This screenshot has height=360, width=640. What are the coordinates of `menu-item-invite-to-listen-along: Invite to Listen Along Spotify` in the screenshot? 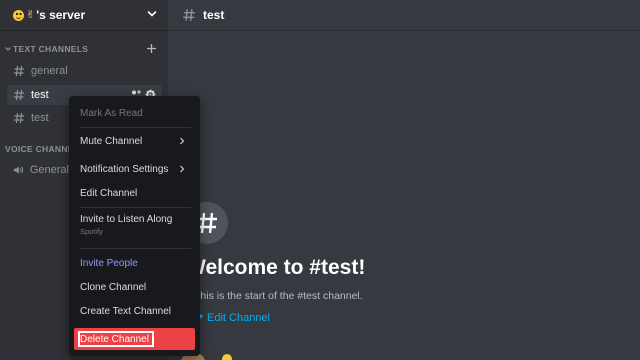 It's located at (134, 225).